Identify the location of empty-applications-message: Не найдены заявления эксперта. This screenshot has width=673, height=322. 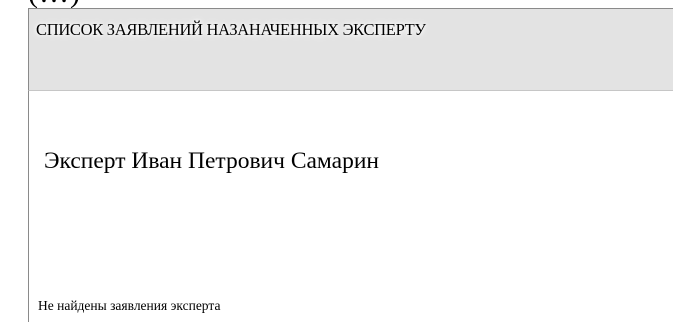
(129, 305).